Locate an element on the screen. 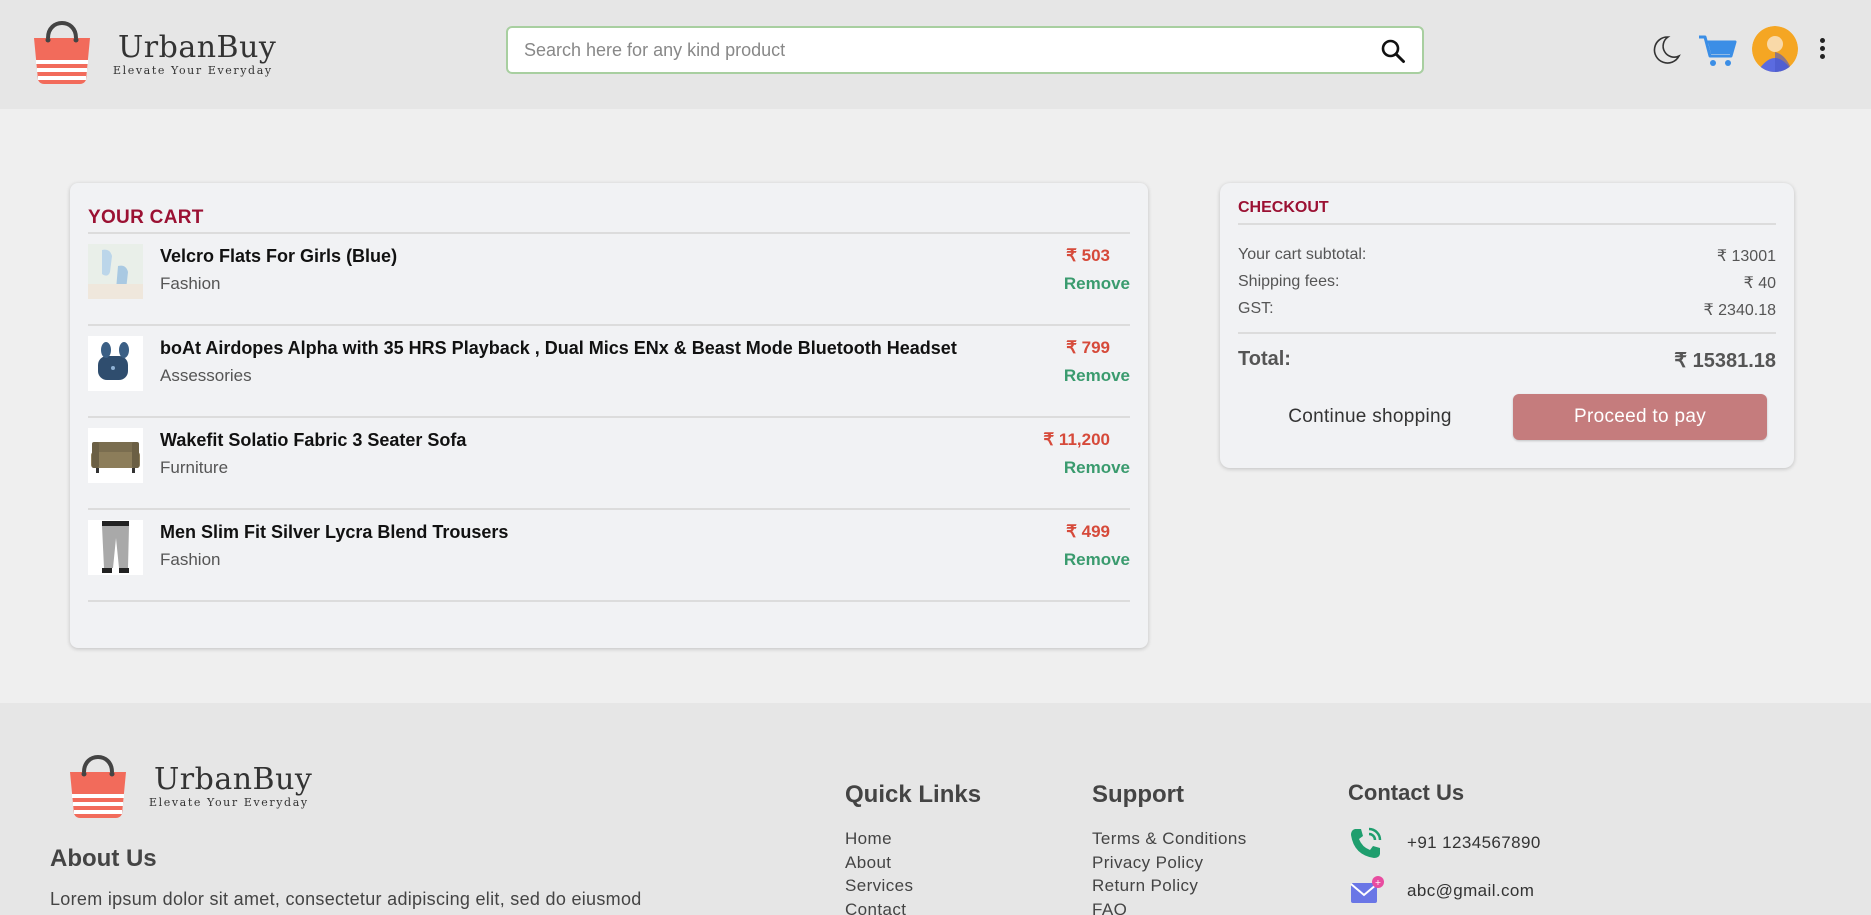  search-input is located at coordinates (944, 50).